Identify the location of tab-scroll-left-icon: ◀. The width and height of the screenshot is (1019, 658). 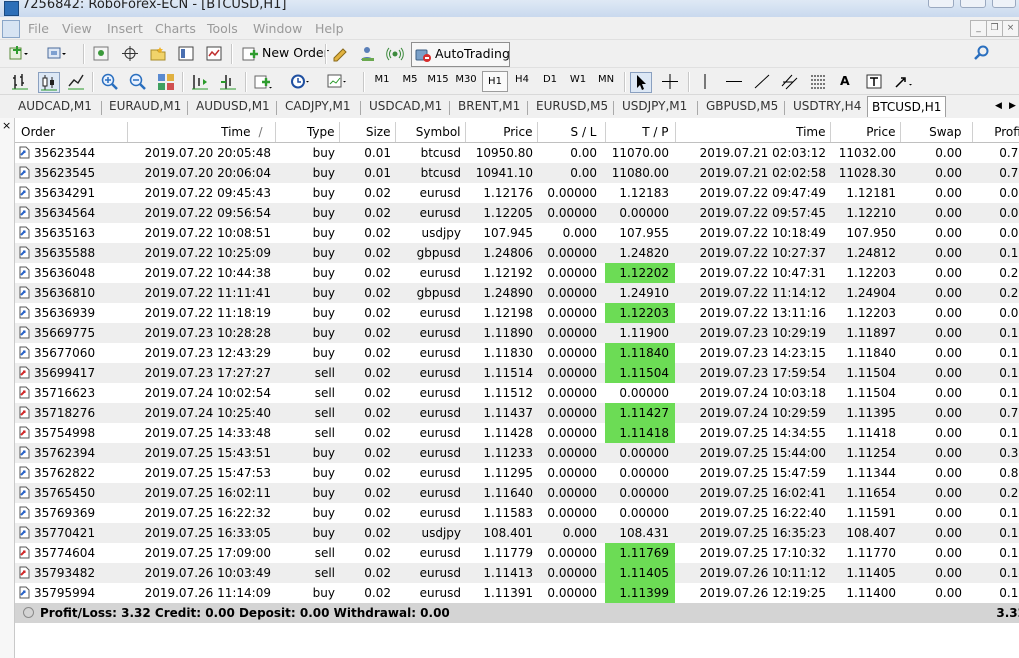
(998, 106).